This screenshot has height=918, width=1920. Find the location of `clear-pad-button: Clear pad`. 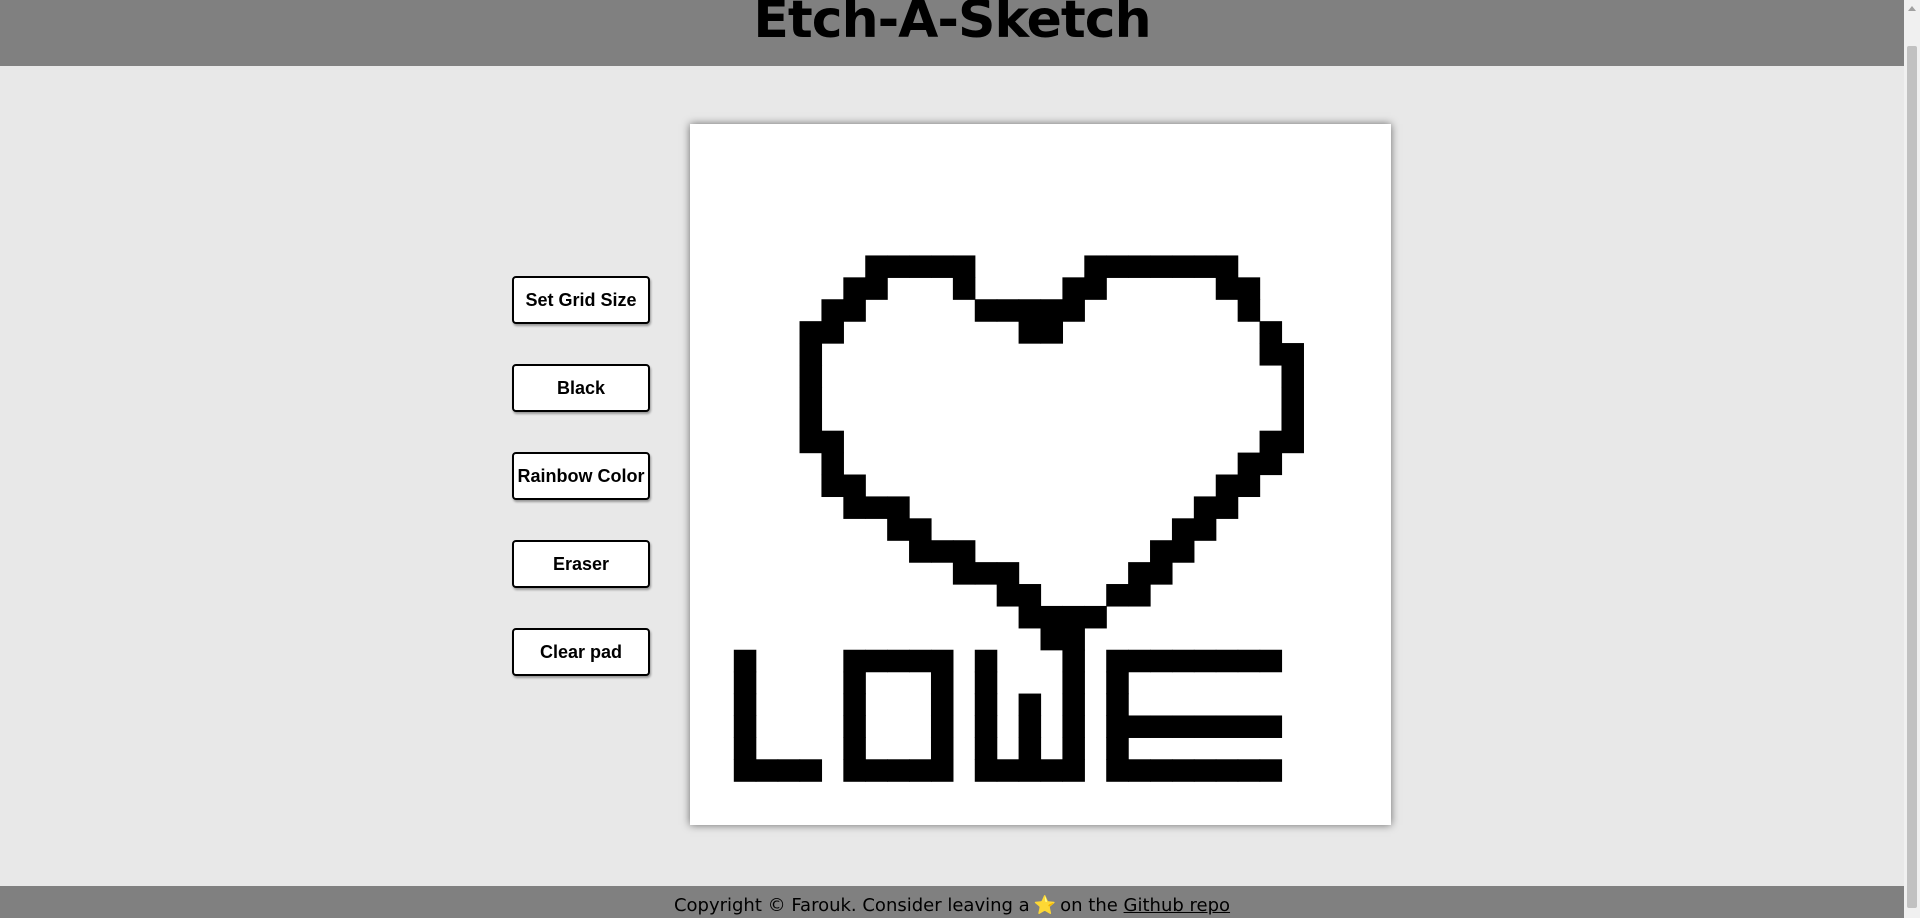

clear-pad-button: Clear pad is located at coordinates (581, 652).